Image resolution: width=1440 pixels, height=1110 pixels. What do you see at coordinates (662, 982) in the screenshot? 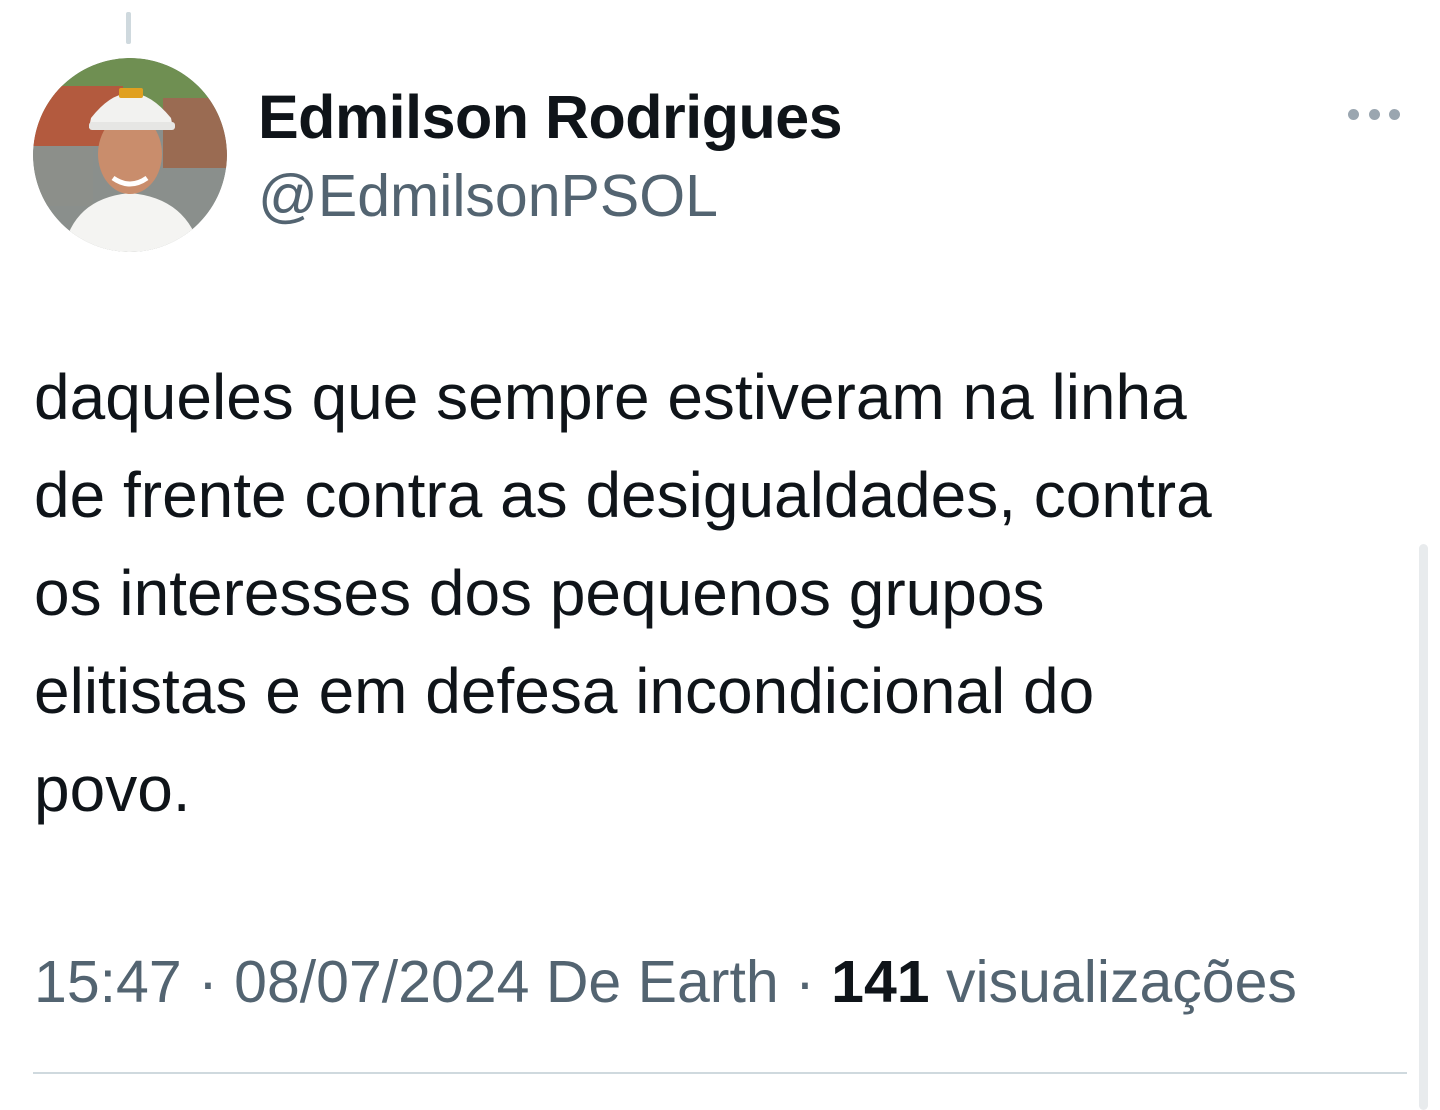
I see `tweet-source: De Earth` at bounding box center [662, 982].